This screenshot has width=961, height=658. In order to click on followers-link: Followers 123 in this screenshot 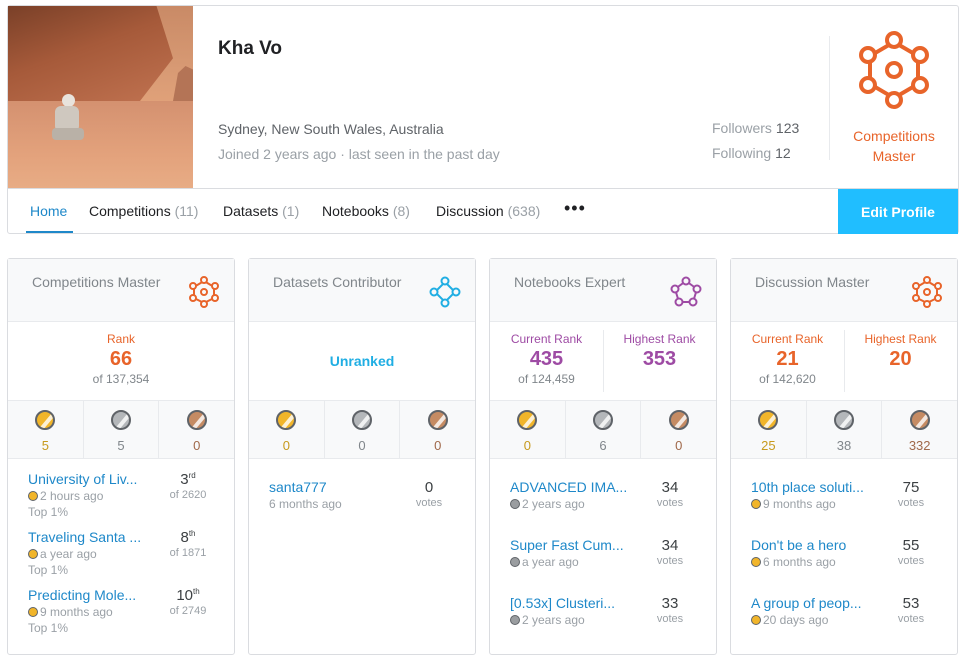, I will do `click(755, 128)`.